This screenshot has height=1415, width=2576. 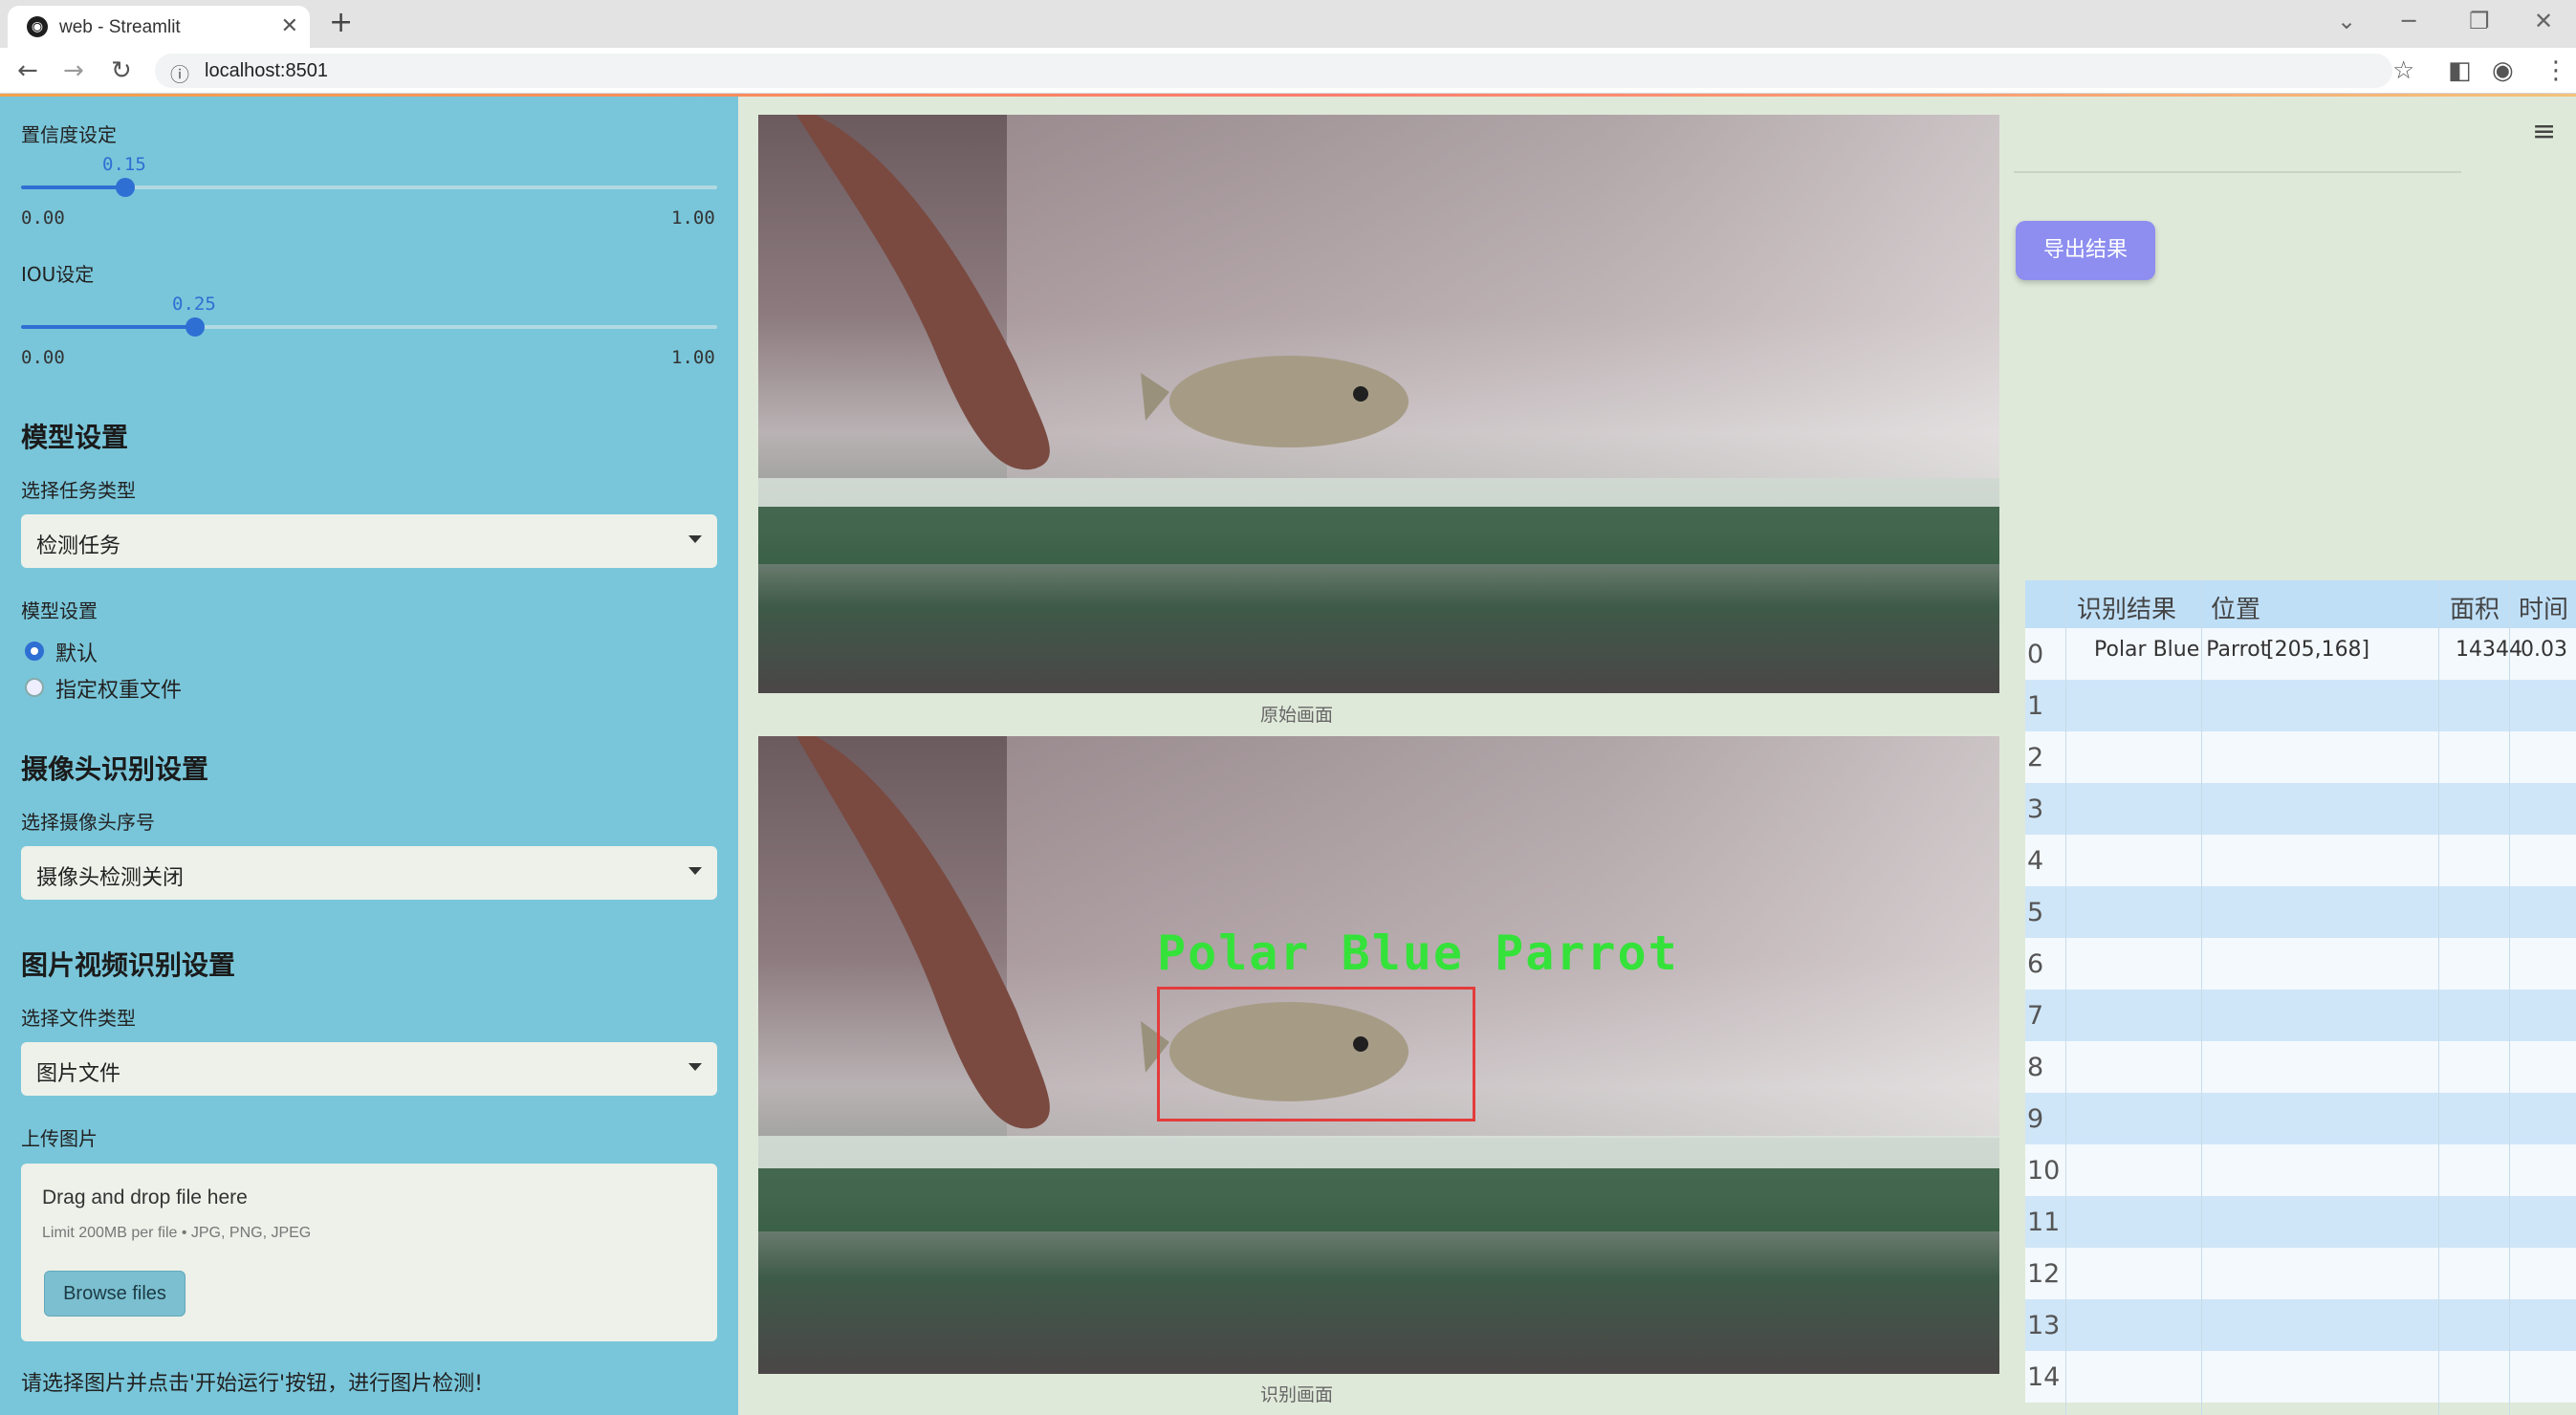 What do you see at coordinates (34, 687) in the screenshot?
I see `radio-custom-weights` at bounding box center [34, 687].